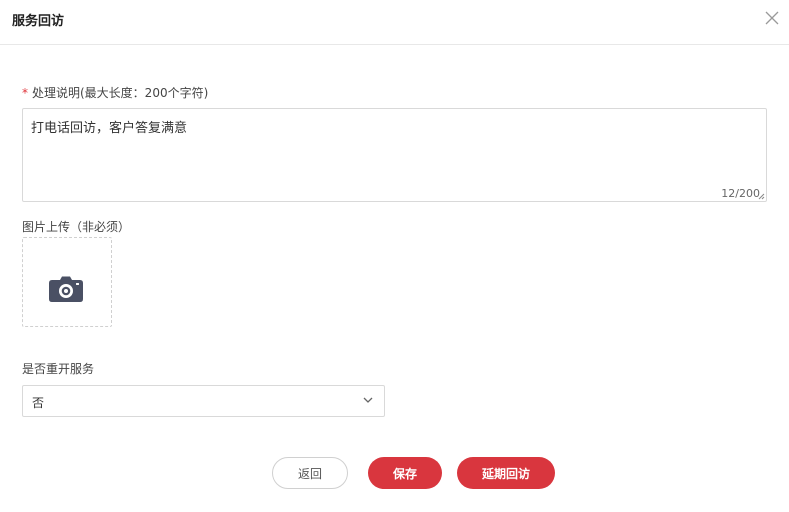 This screenshot has height=512, width=789. I want to click on save-button: 保存, so click(405, 473).